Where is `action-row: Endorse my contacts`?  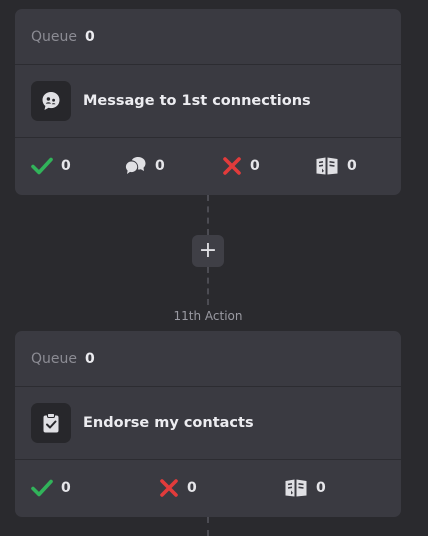 action-row: Endorse my contacts is located at coordinates (208, 423).